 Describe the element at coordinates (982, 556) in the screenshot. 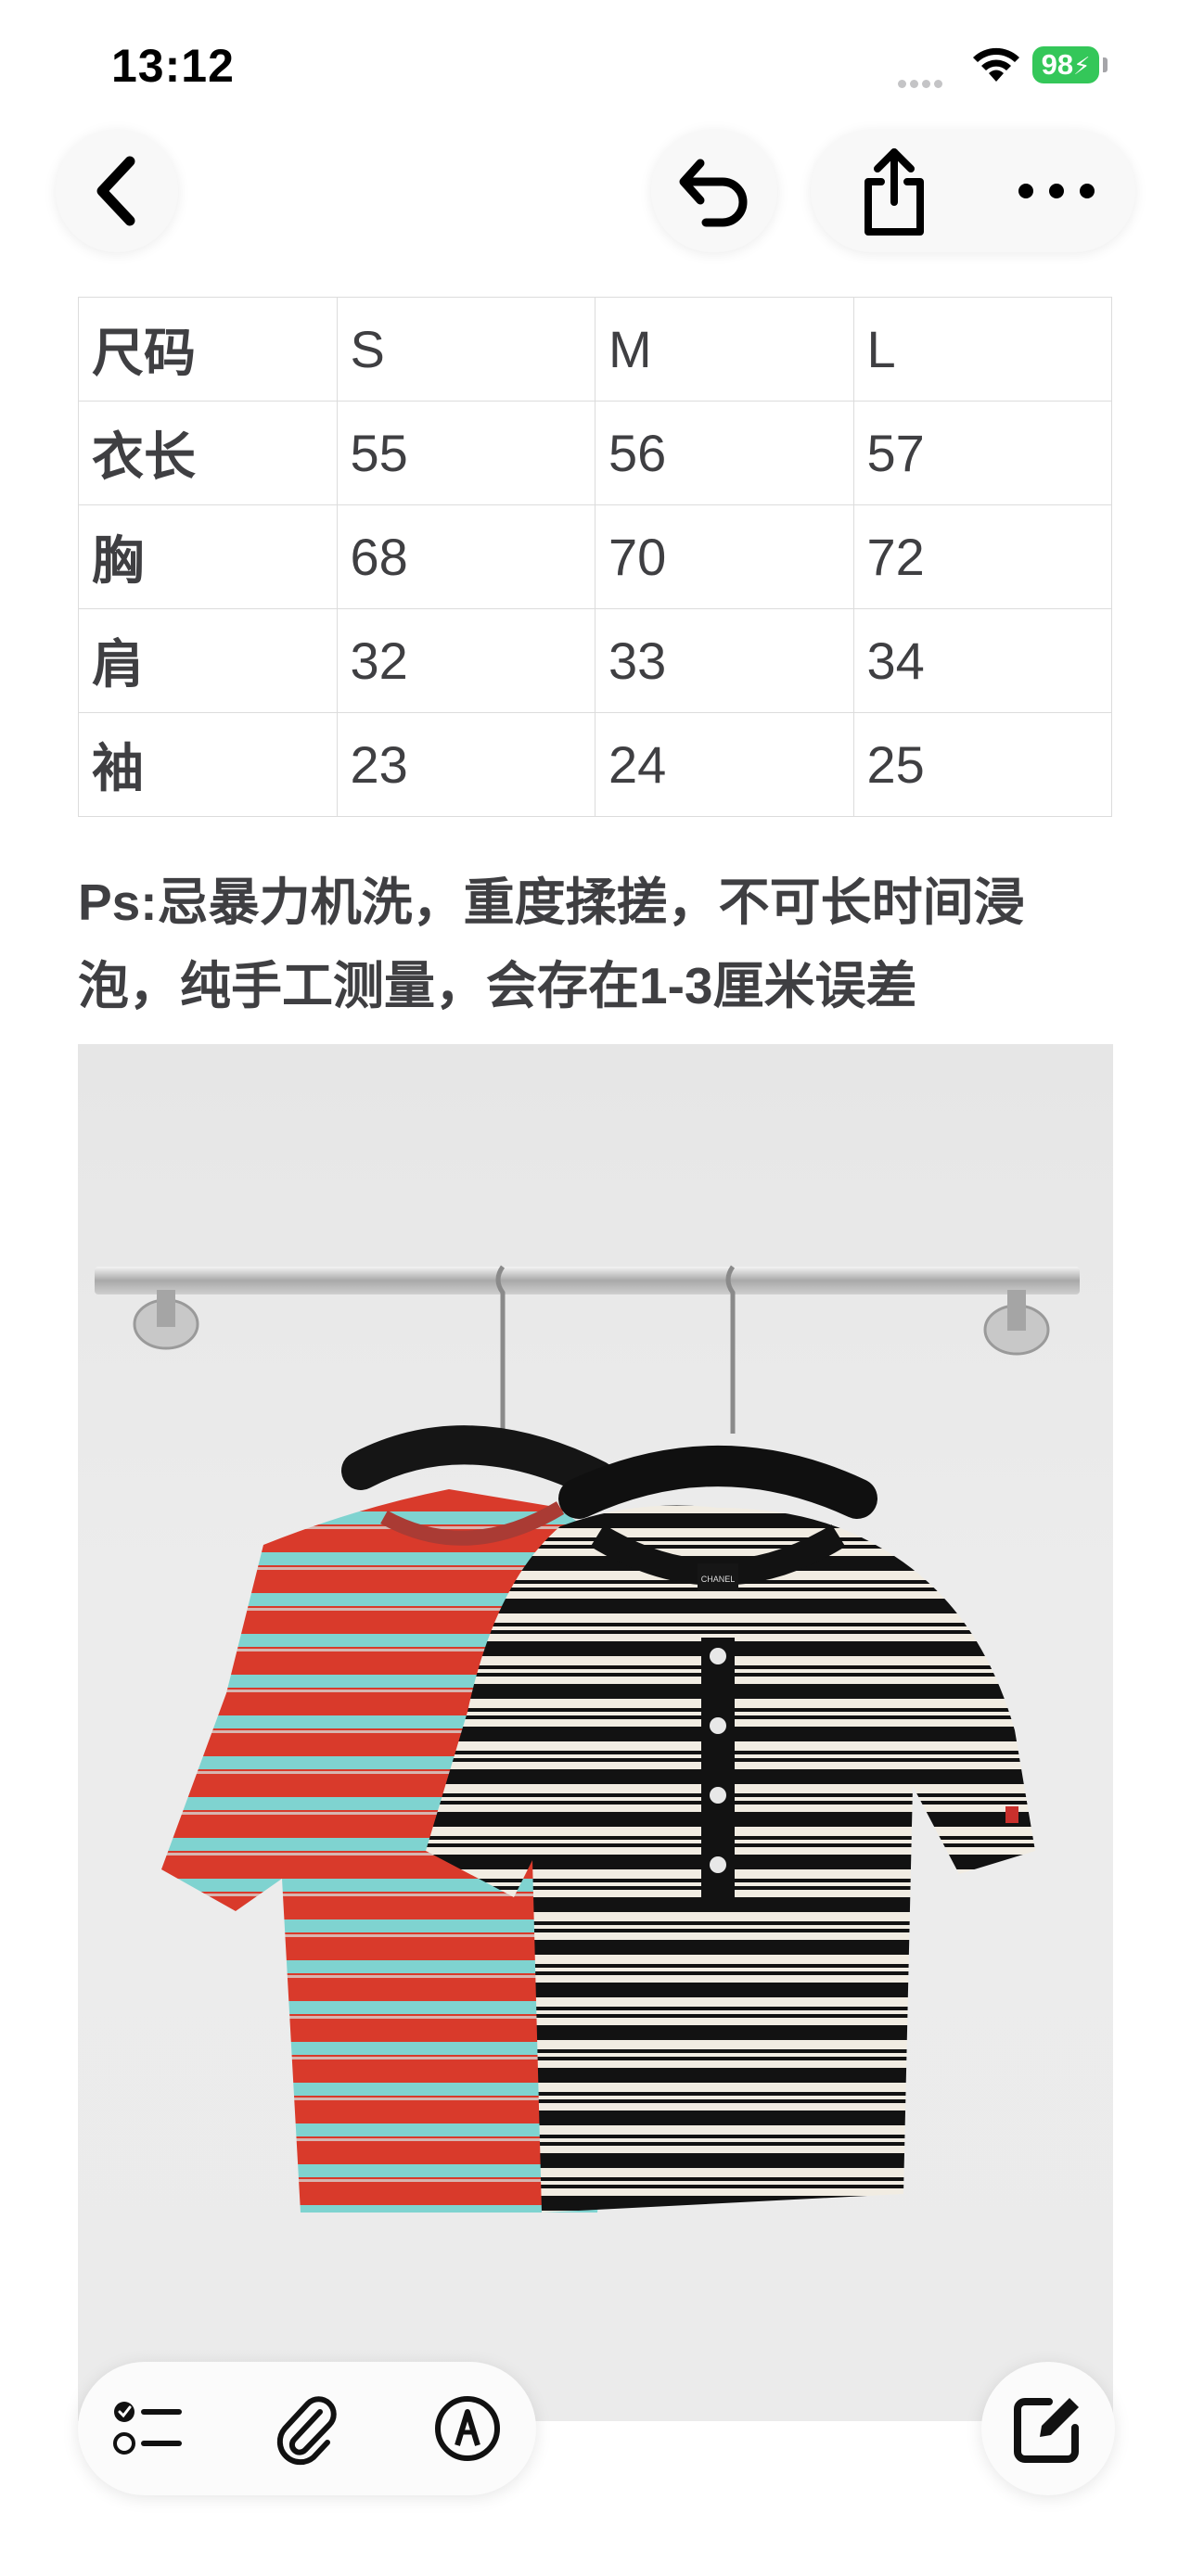

I see `table-cell: 72` at that location.